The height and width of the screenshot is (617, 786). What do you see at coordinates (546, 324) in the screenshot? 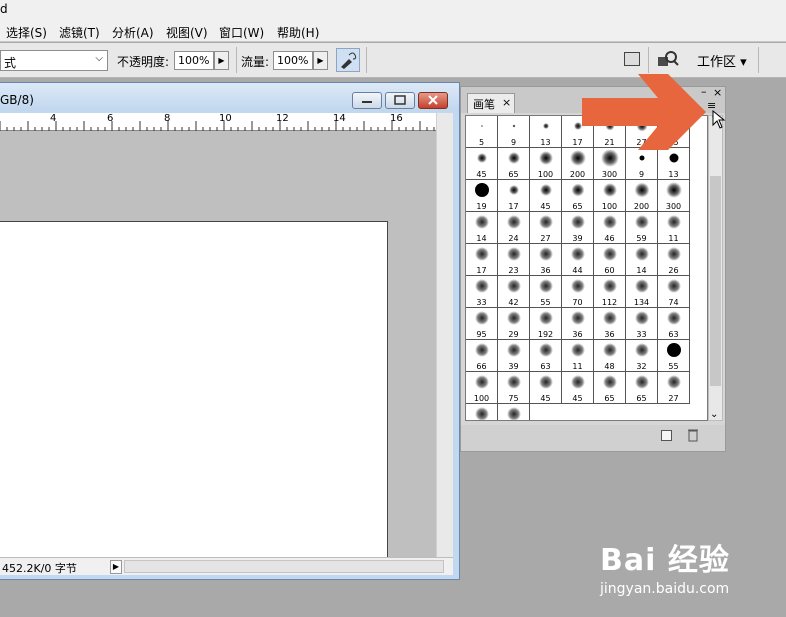
I see `brush-preset: 192` at bounding box center [546, 324].